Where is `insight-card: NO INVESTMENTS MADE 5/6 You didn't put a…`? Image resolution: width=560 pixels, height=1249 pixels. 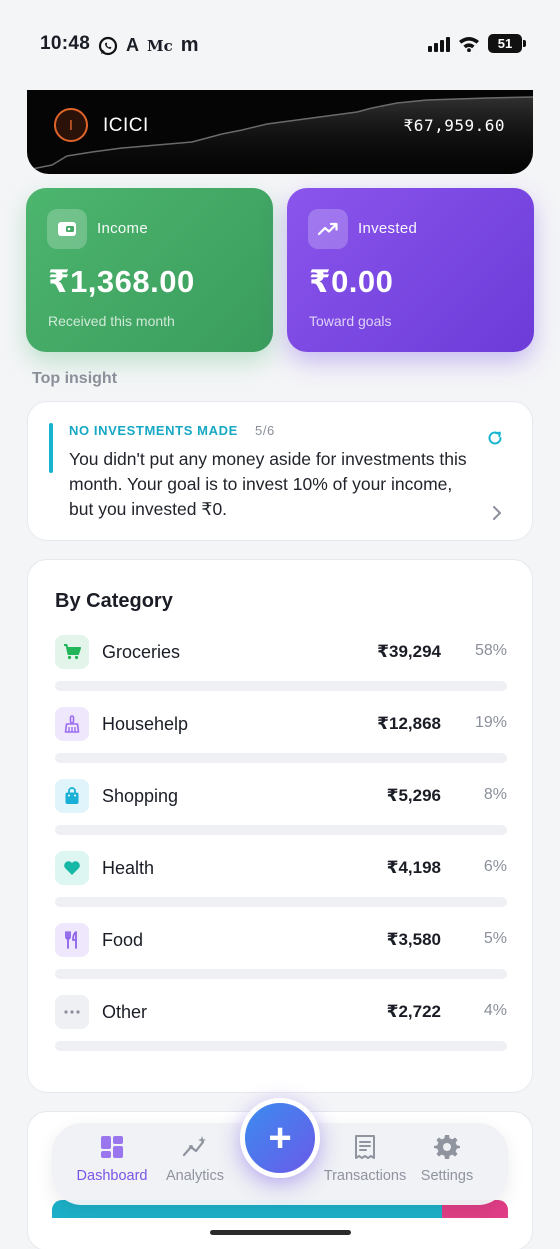 insight-card: NO INVESTMENTS MADE 5/6 You didn't put a… is located at coordinates (280, 471).